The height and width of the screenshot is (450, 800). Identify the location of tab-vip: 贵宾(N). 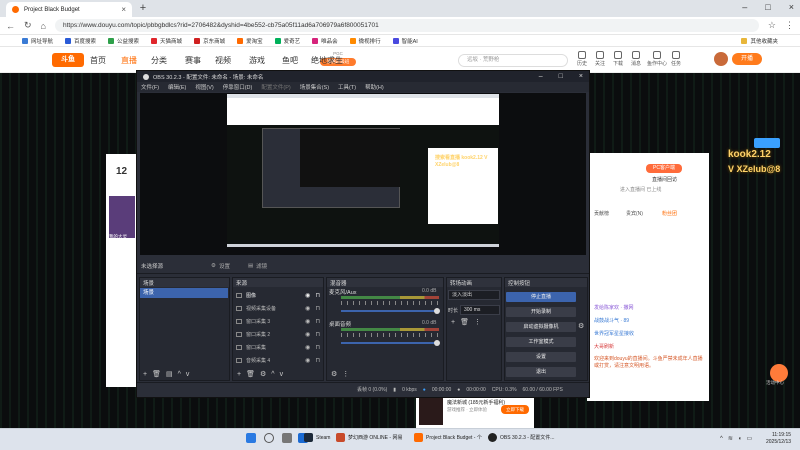
(634, 213).